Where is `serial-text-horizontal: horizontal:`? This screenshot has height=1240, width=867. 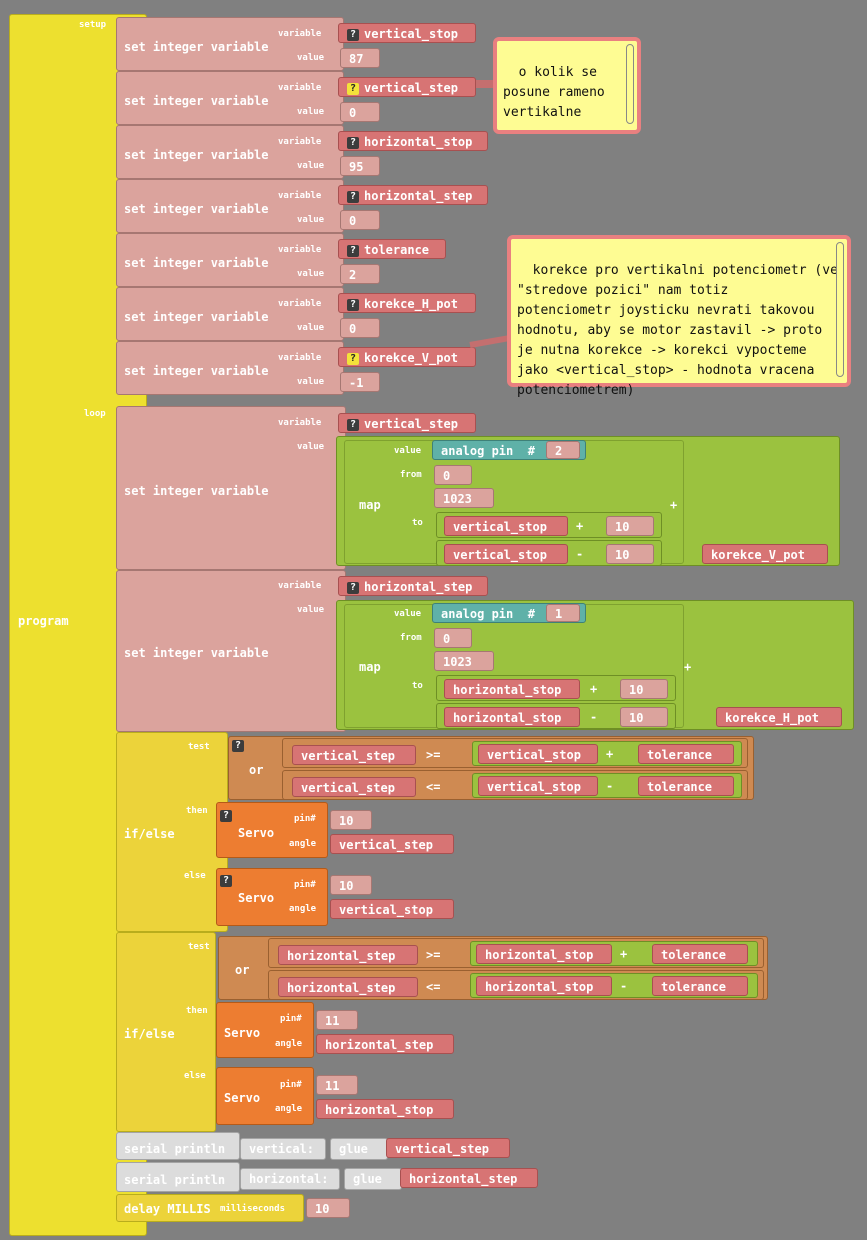 serial-text-horizontal: horizontal: is located at coordinates (290, 1179).